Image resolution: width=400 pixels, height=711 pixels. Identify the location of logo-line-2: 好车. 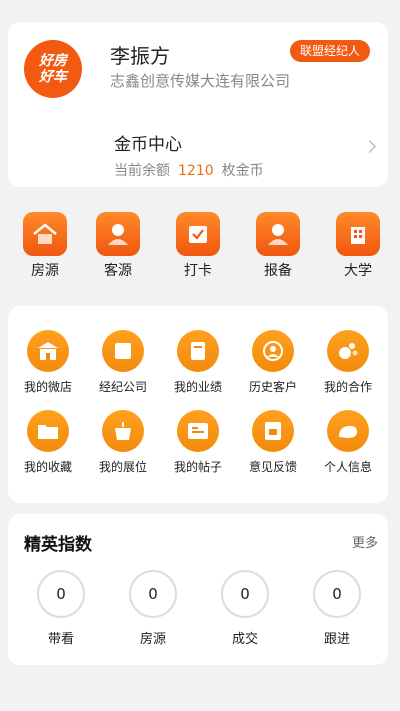
(53, 77).